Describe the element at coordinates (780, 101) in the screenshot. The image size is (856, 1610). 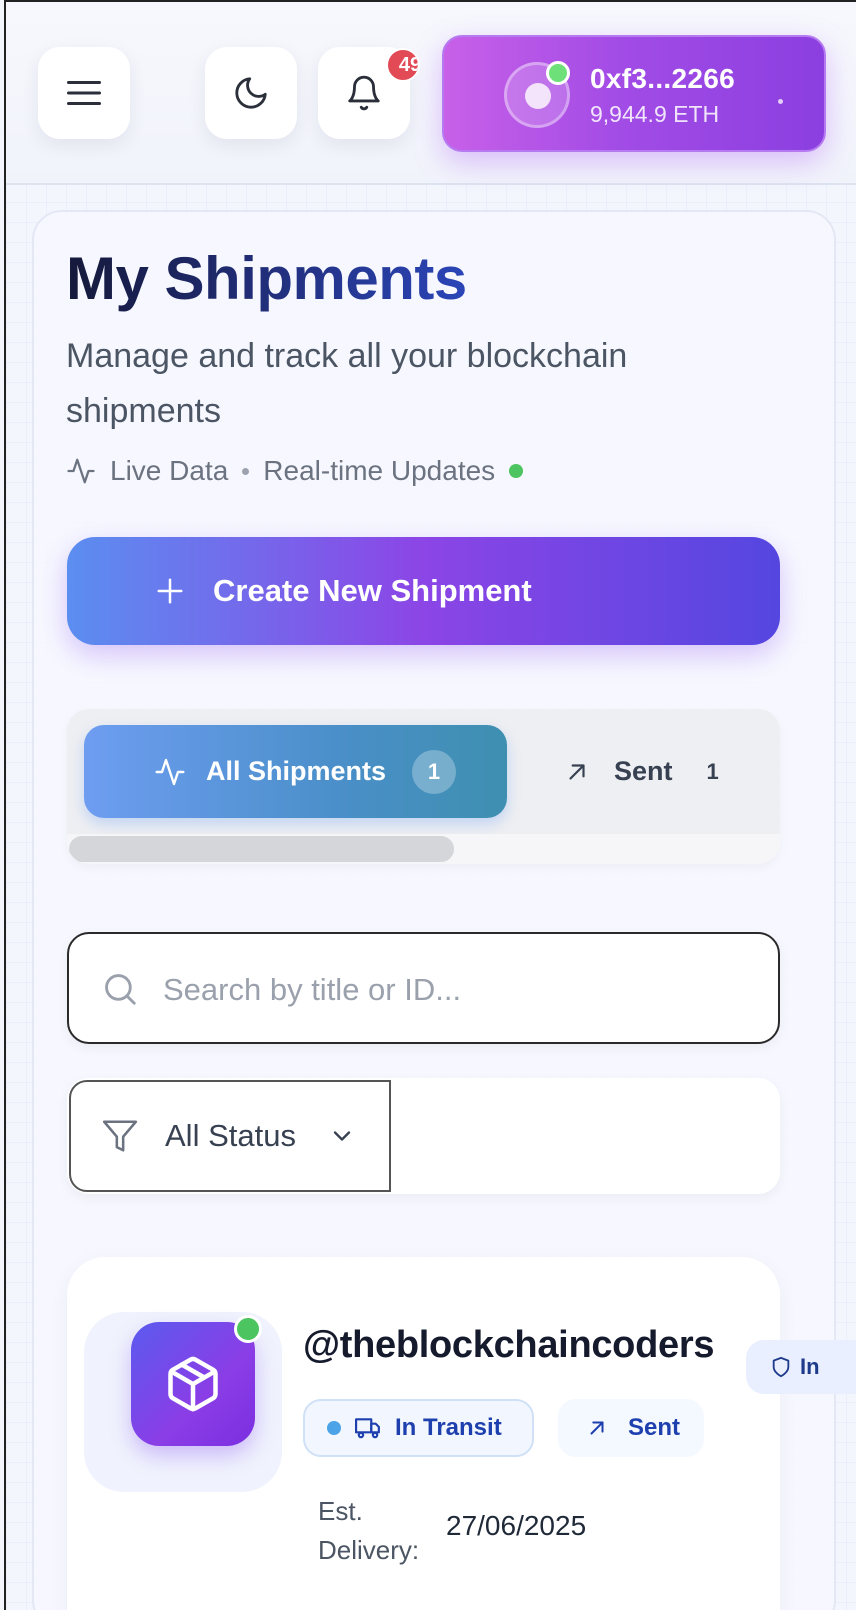
I see `wallet-status-dot` at that location.